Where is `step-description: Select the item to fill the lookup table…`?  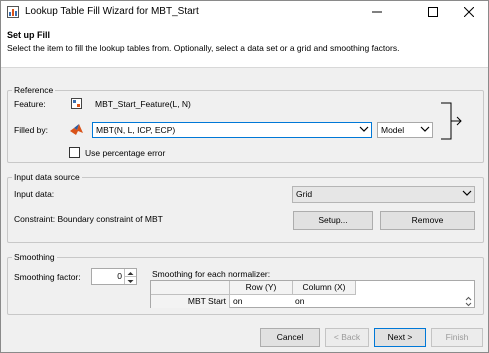 step-description: Select the item to fill the lookup table… is located at coordinates (203, 48).